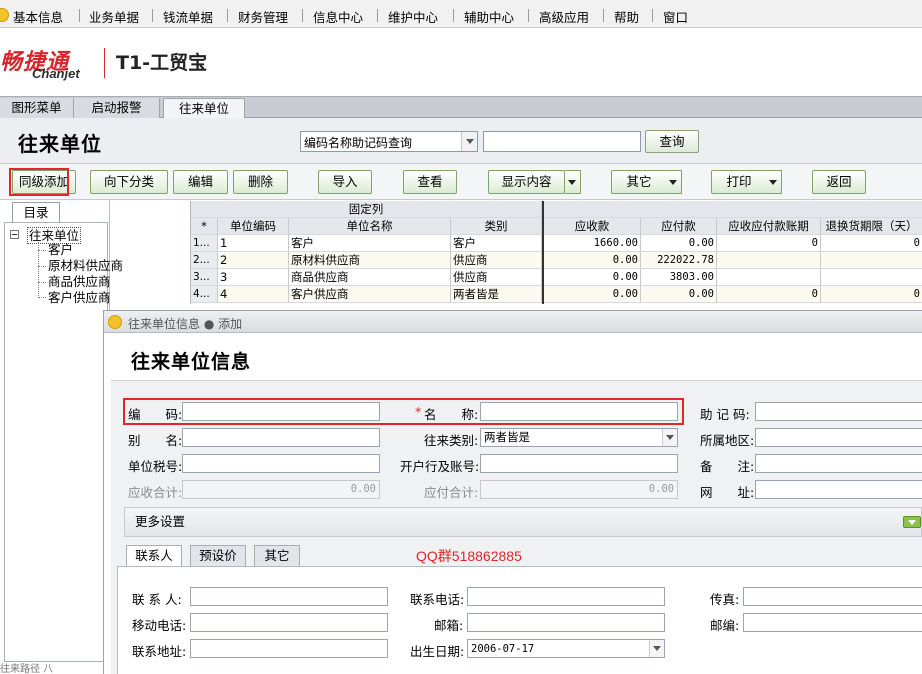 The width and height of the screenshot is (922, 674). Describe the element at coordinates (218, 555) in the screenshot. I see `tab-preset-price: 预设价` at that location.